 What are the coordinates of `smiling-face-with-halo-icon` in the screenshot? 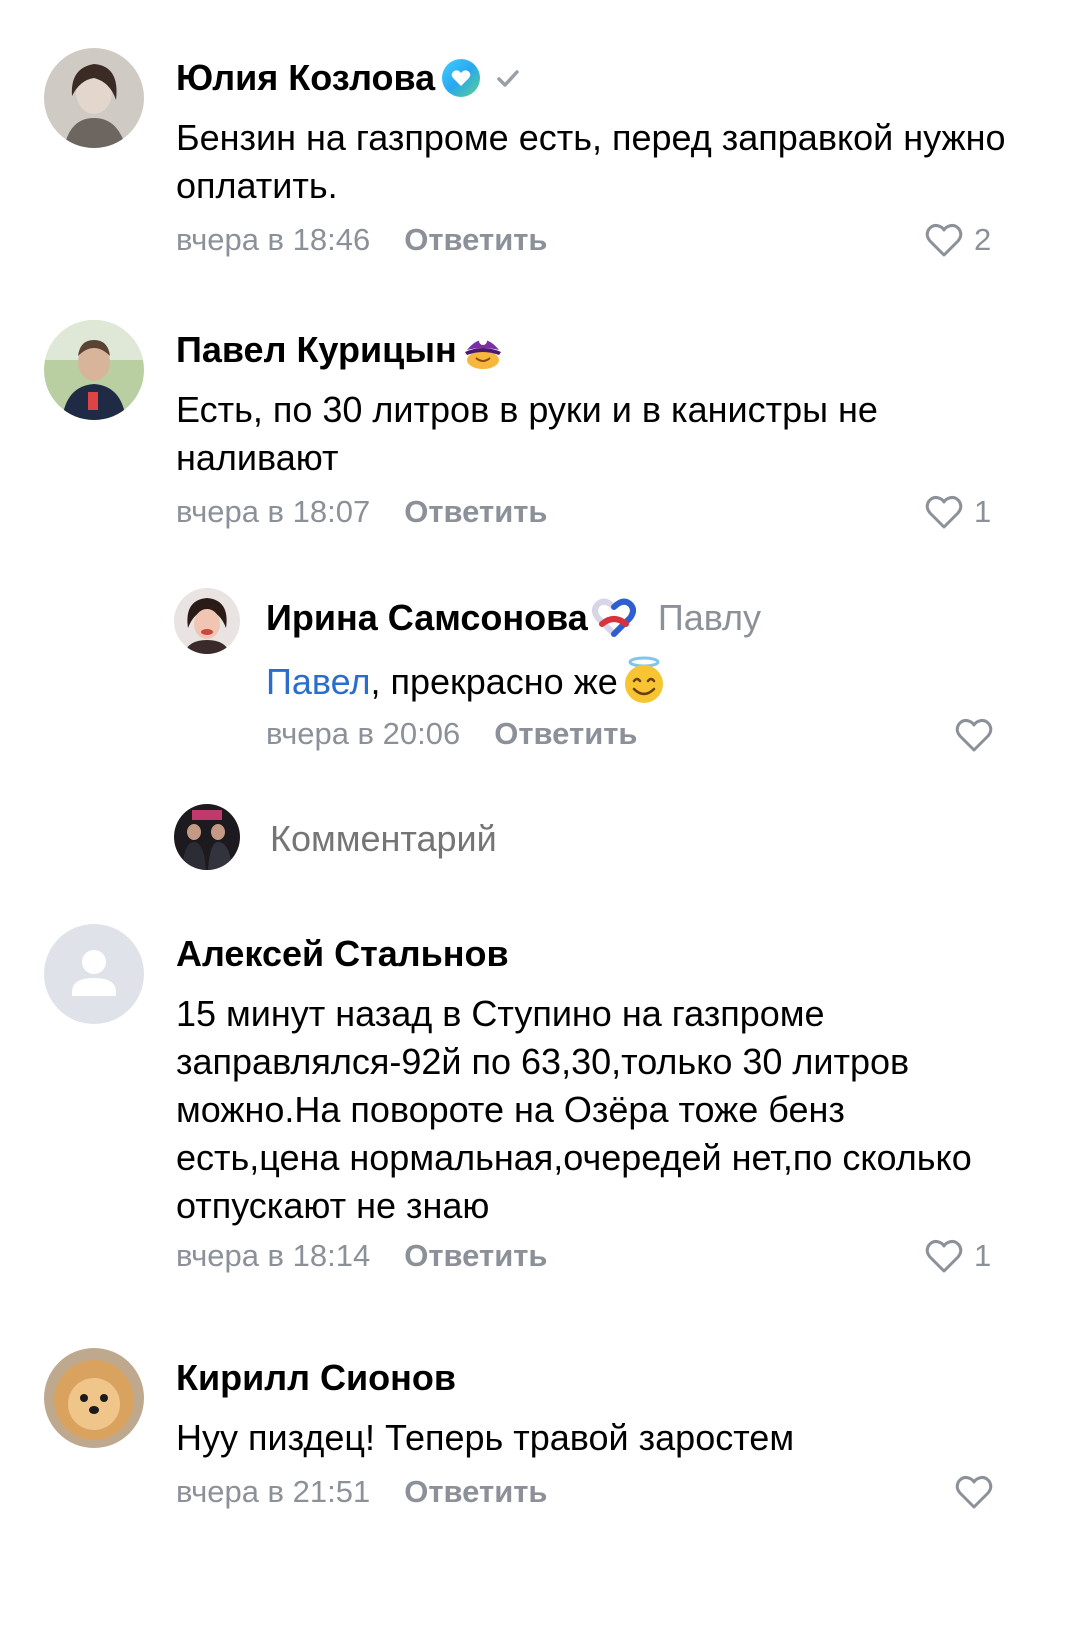 It's located at (644, 680).